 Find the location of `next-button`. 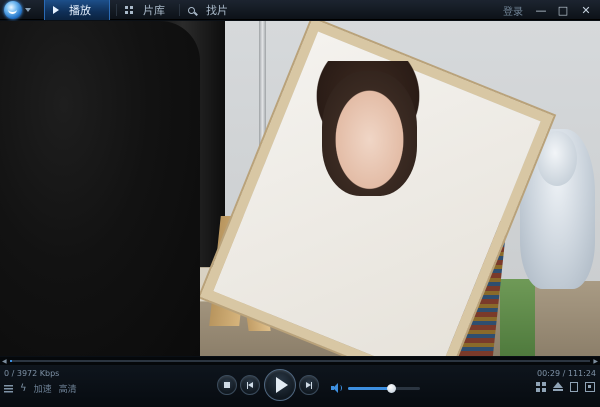

next-button is located at coordinates (309, 385).